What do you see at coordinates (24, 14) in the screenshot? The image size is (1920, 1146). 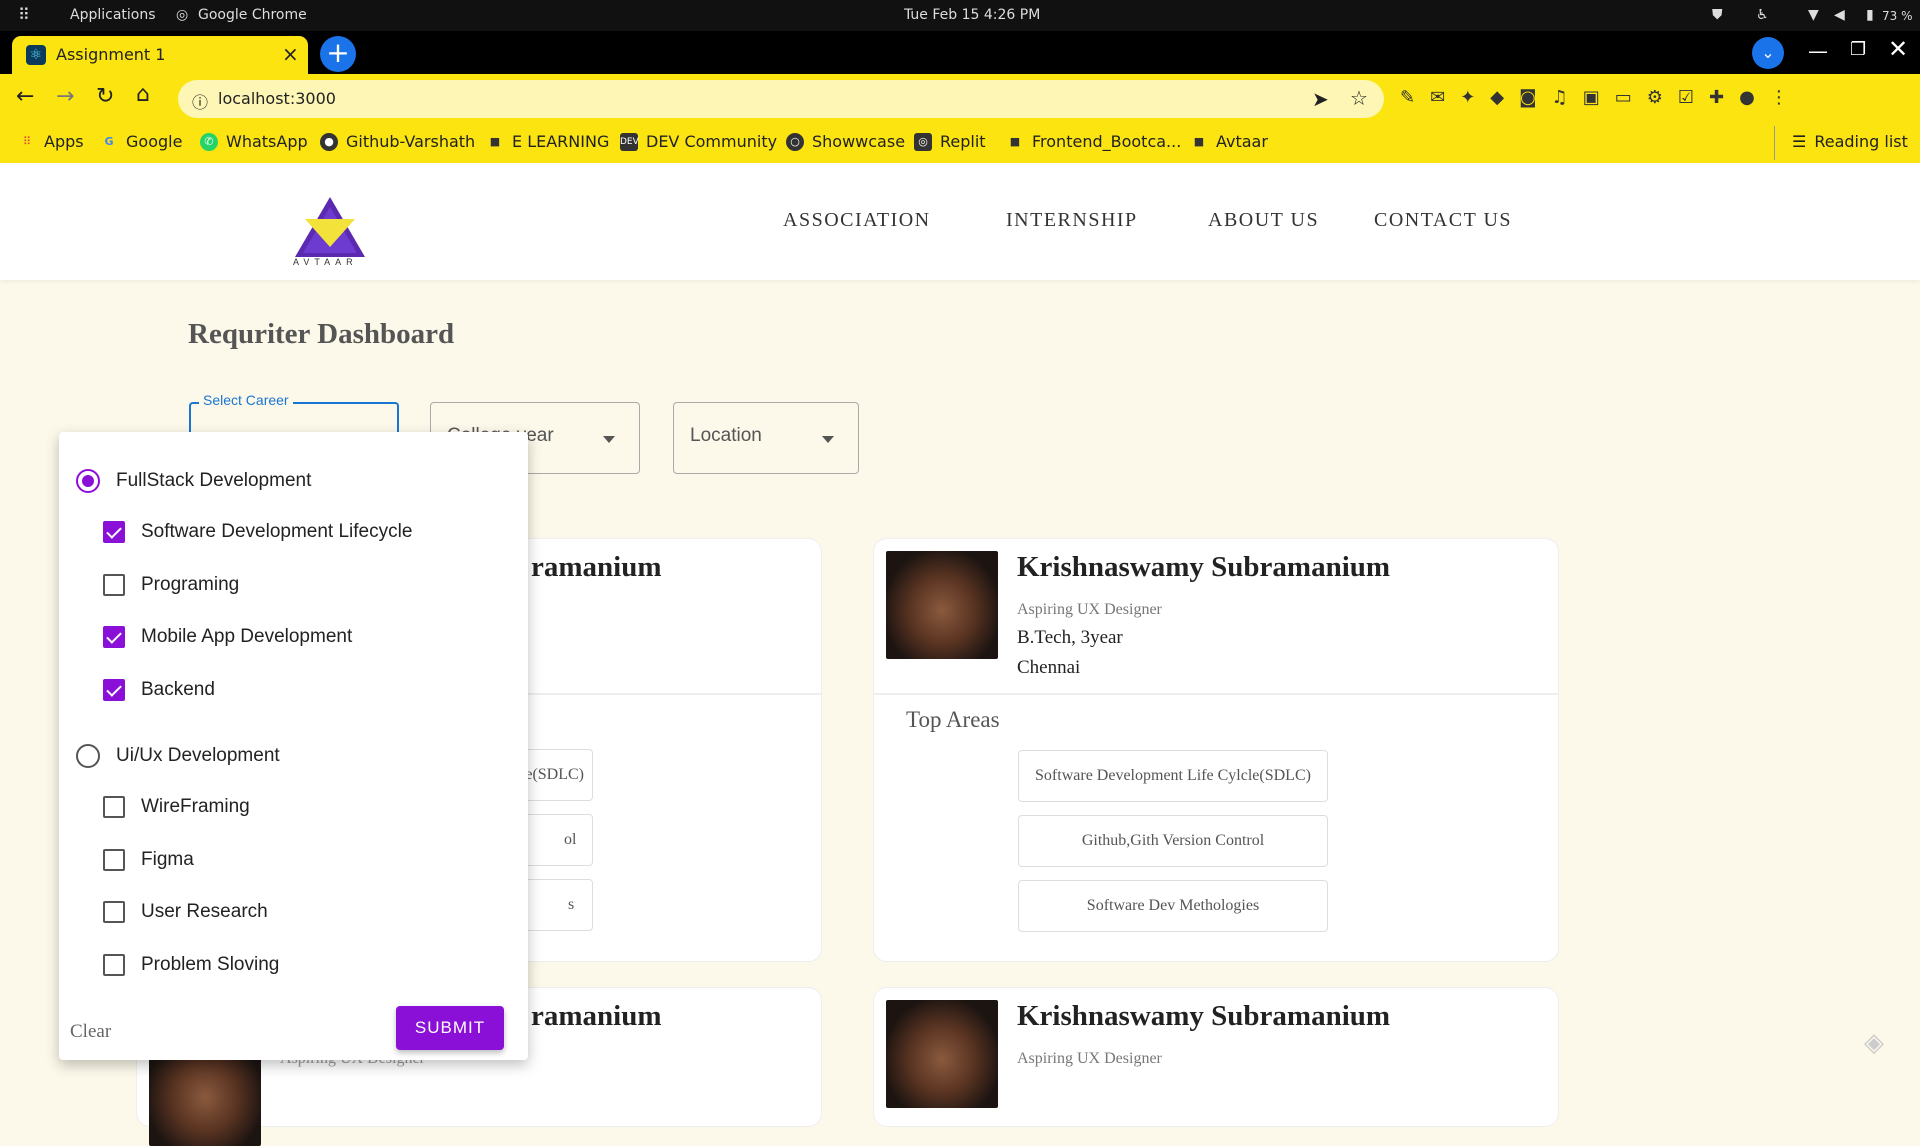 I see `apps-grid-icon: ⠿` at bounding box center [24, 14].